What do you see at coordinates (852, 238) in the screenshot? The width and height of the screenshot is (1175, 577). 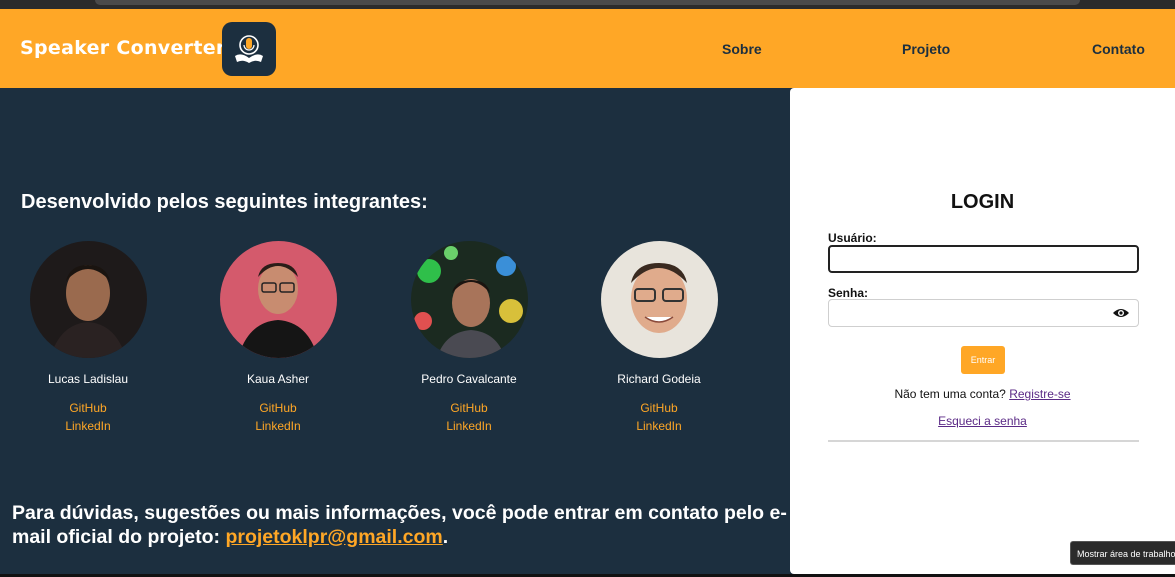 I see `username-label: Usuário:` at bounding box center [852, 238].